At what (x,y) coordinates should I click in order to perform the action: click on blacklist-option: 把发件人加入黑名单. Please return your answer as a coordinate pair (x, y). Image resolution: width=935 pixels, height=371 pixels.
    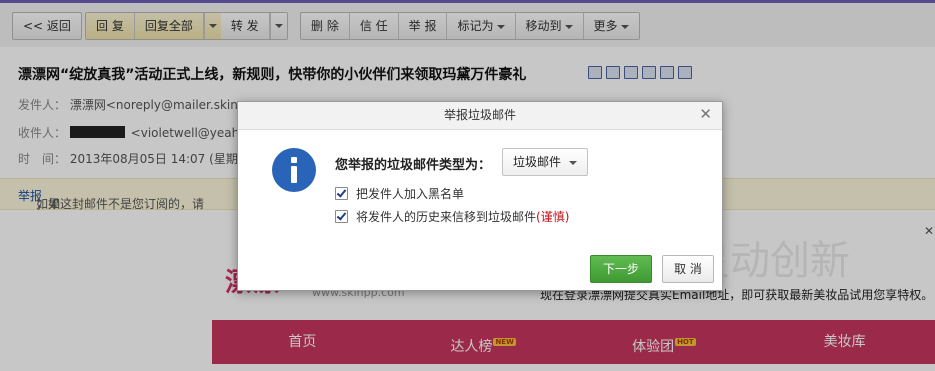
    Looking at the image, I should click on (399, 193).